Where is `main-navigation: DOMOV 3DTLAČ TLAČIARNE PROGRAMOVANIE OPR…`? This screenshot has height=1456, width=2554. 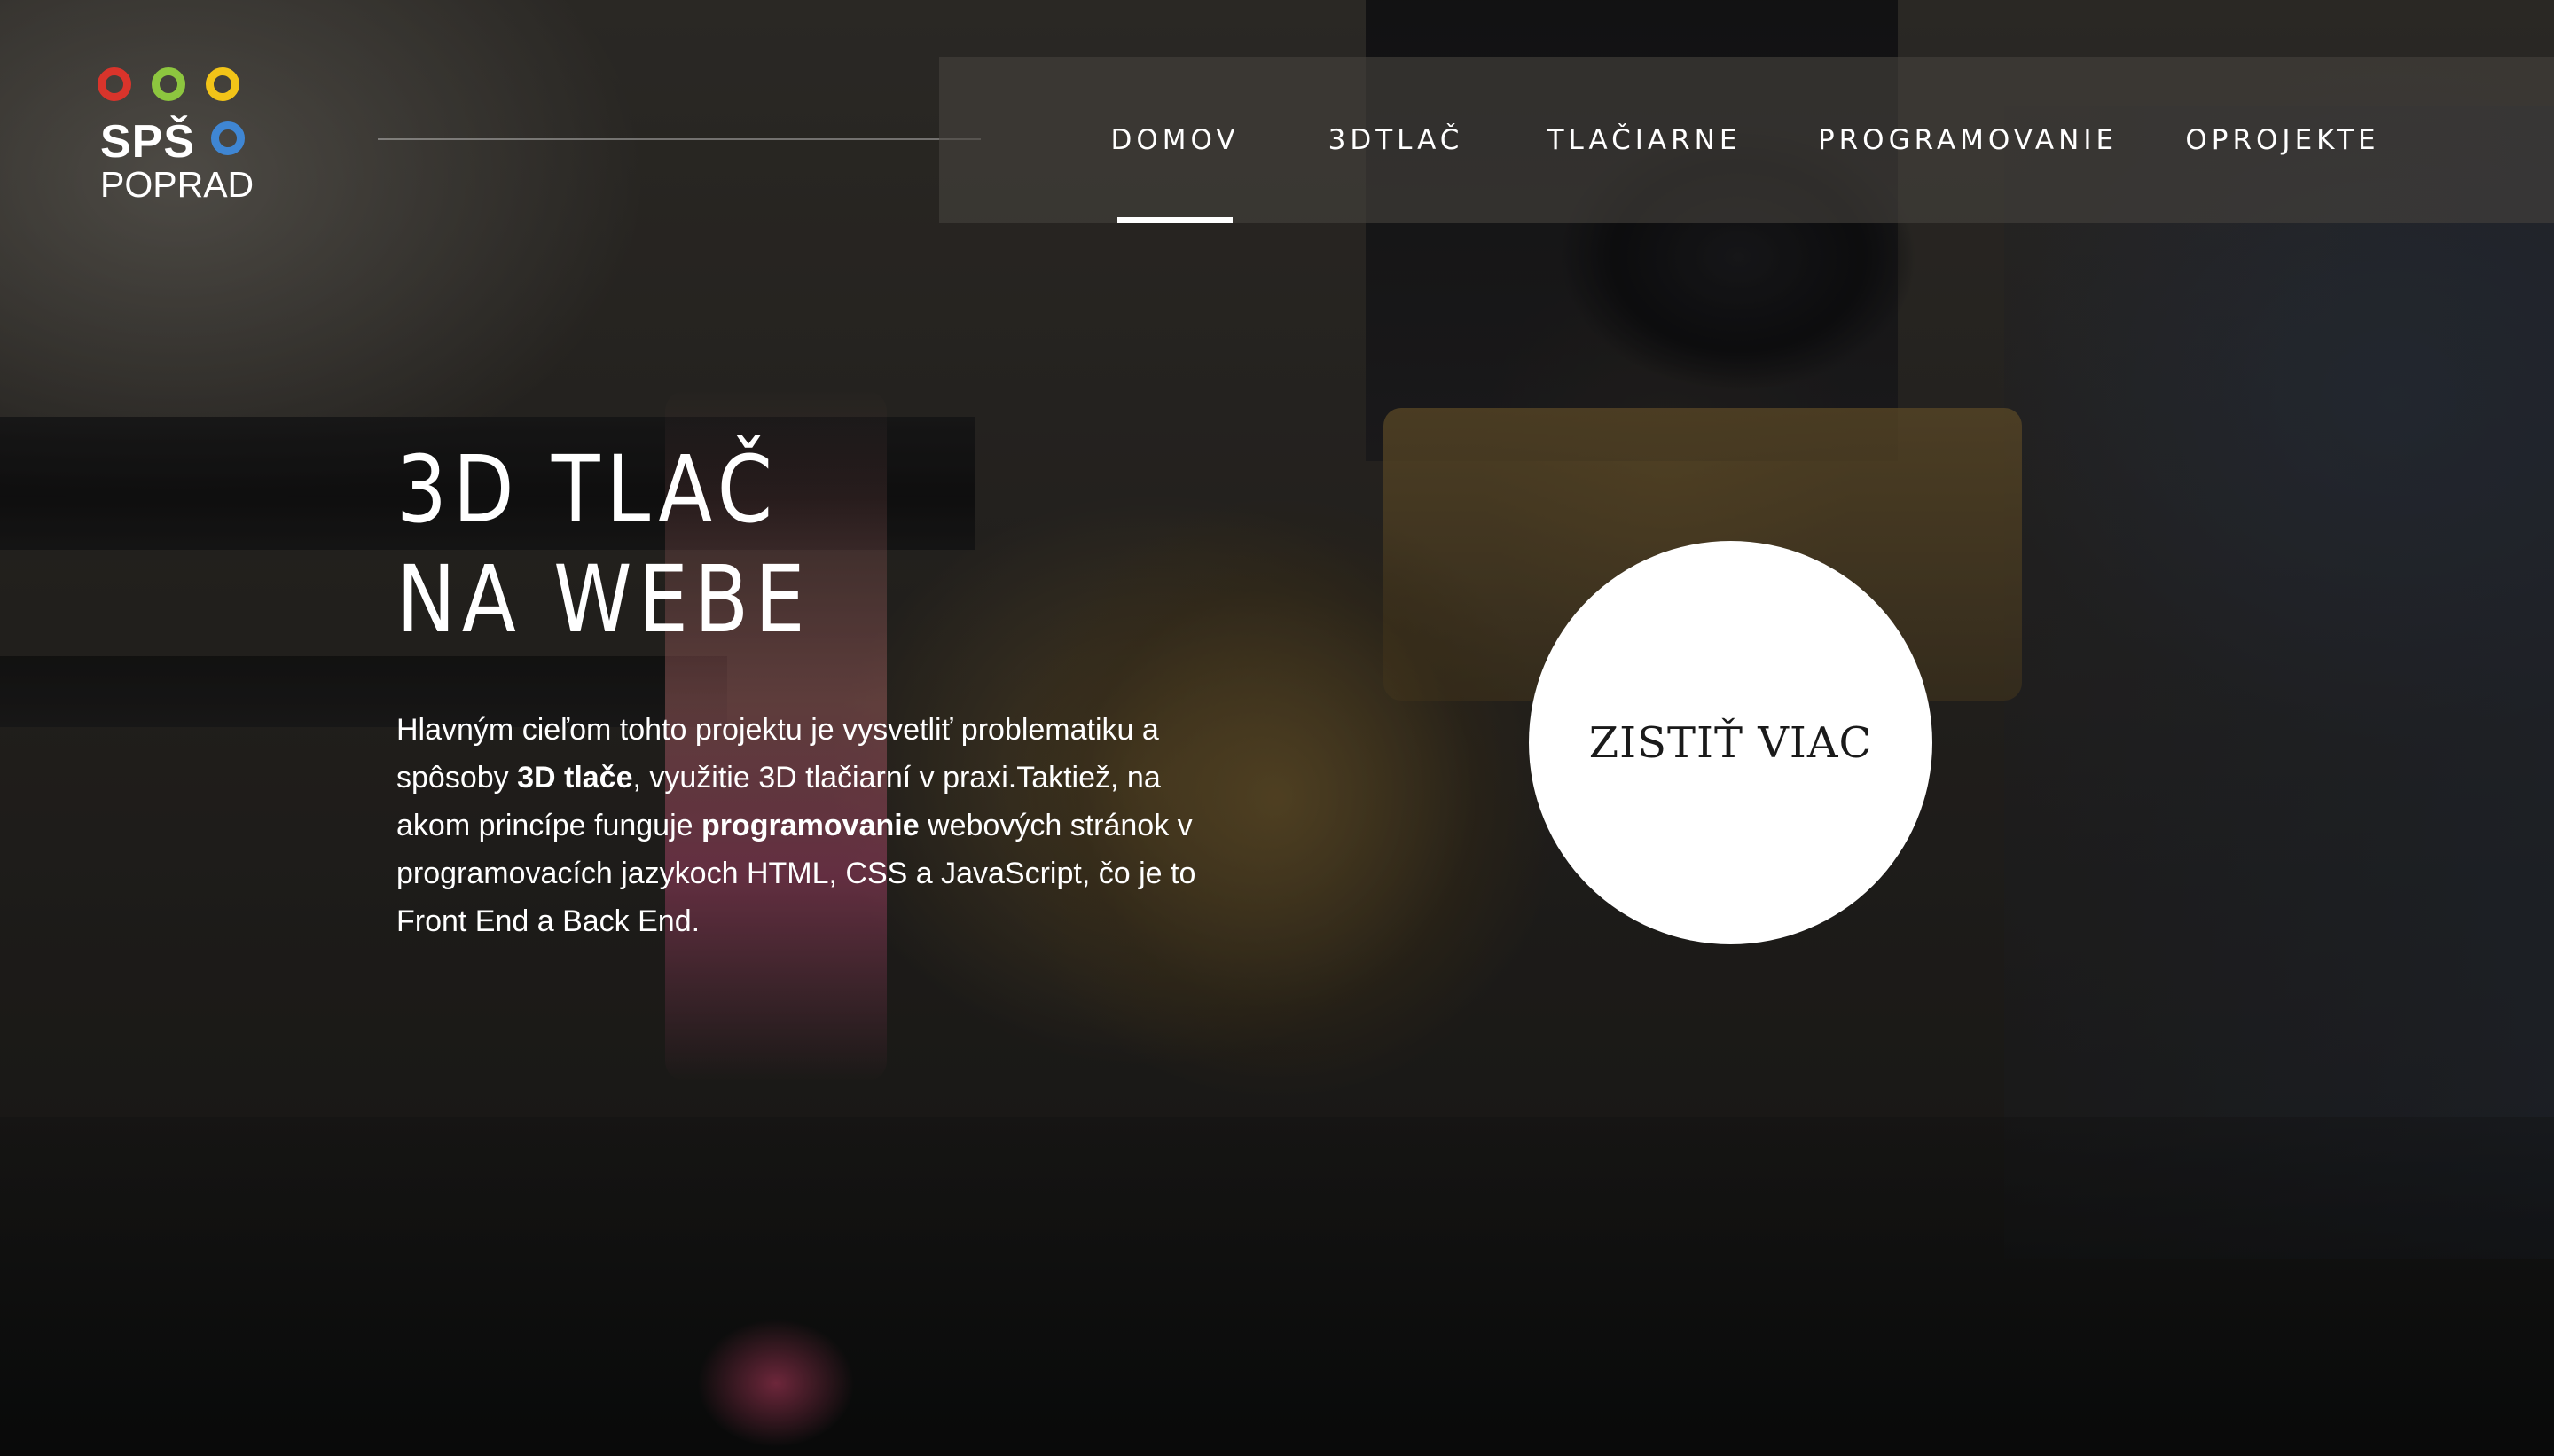
main-navigation: DOMOV 3DTLAČ TLAČIARNE PROGRAMOVANIE OPR… is located at coordinates (1746, 140).